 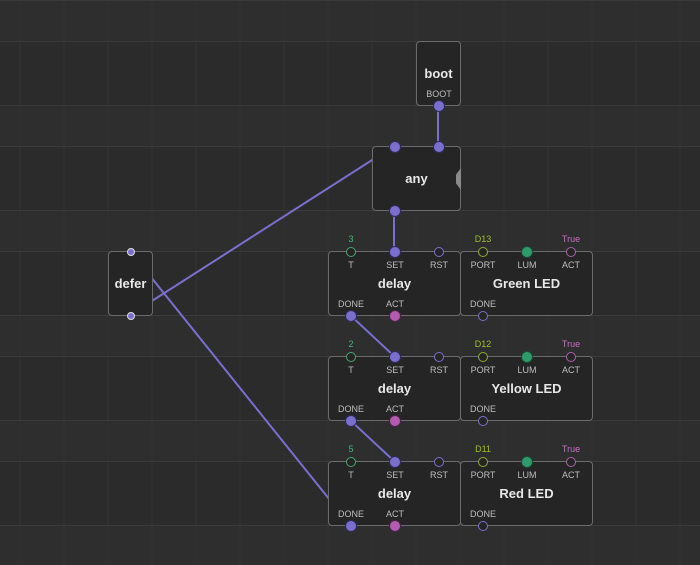 I want to click on input-pin-defer, so click(x=131, y=252).